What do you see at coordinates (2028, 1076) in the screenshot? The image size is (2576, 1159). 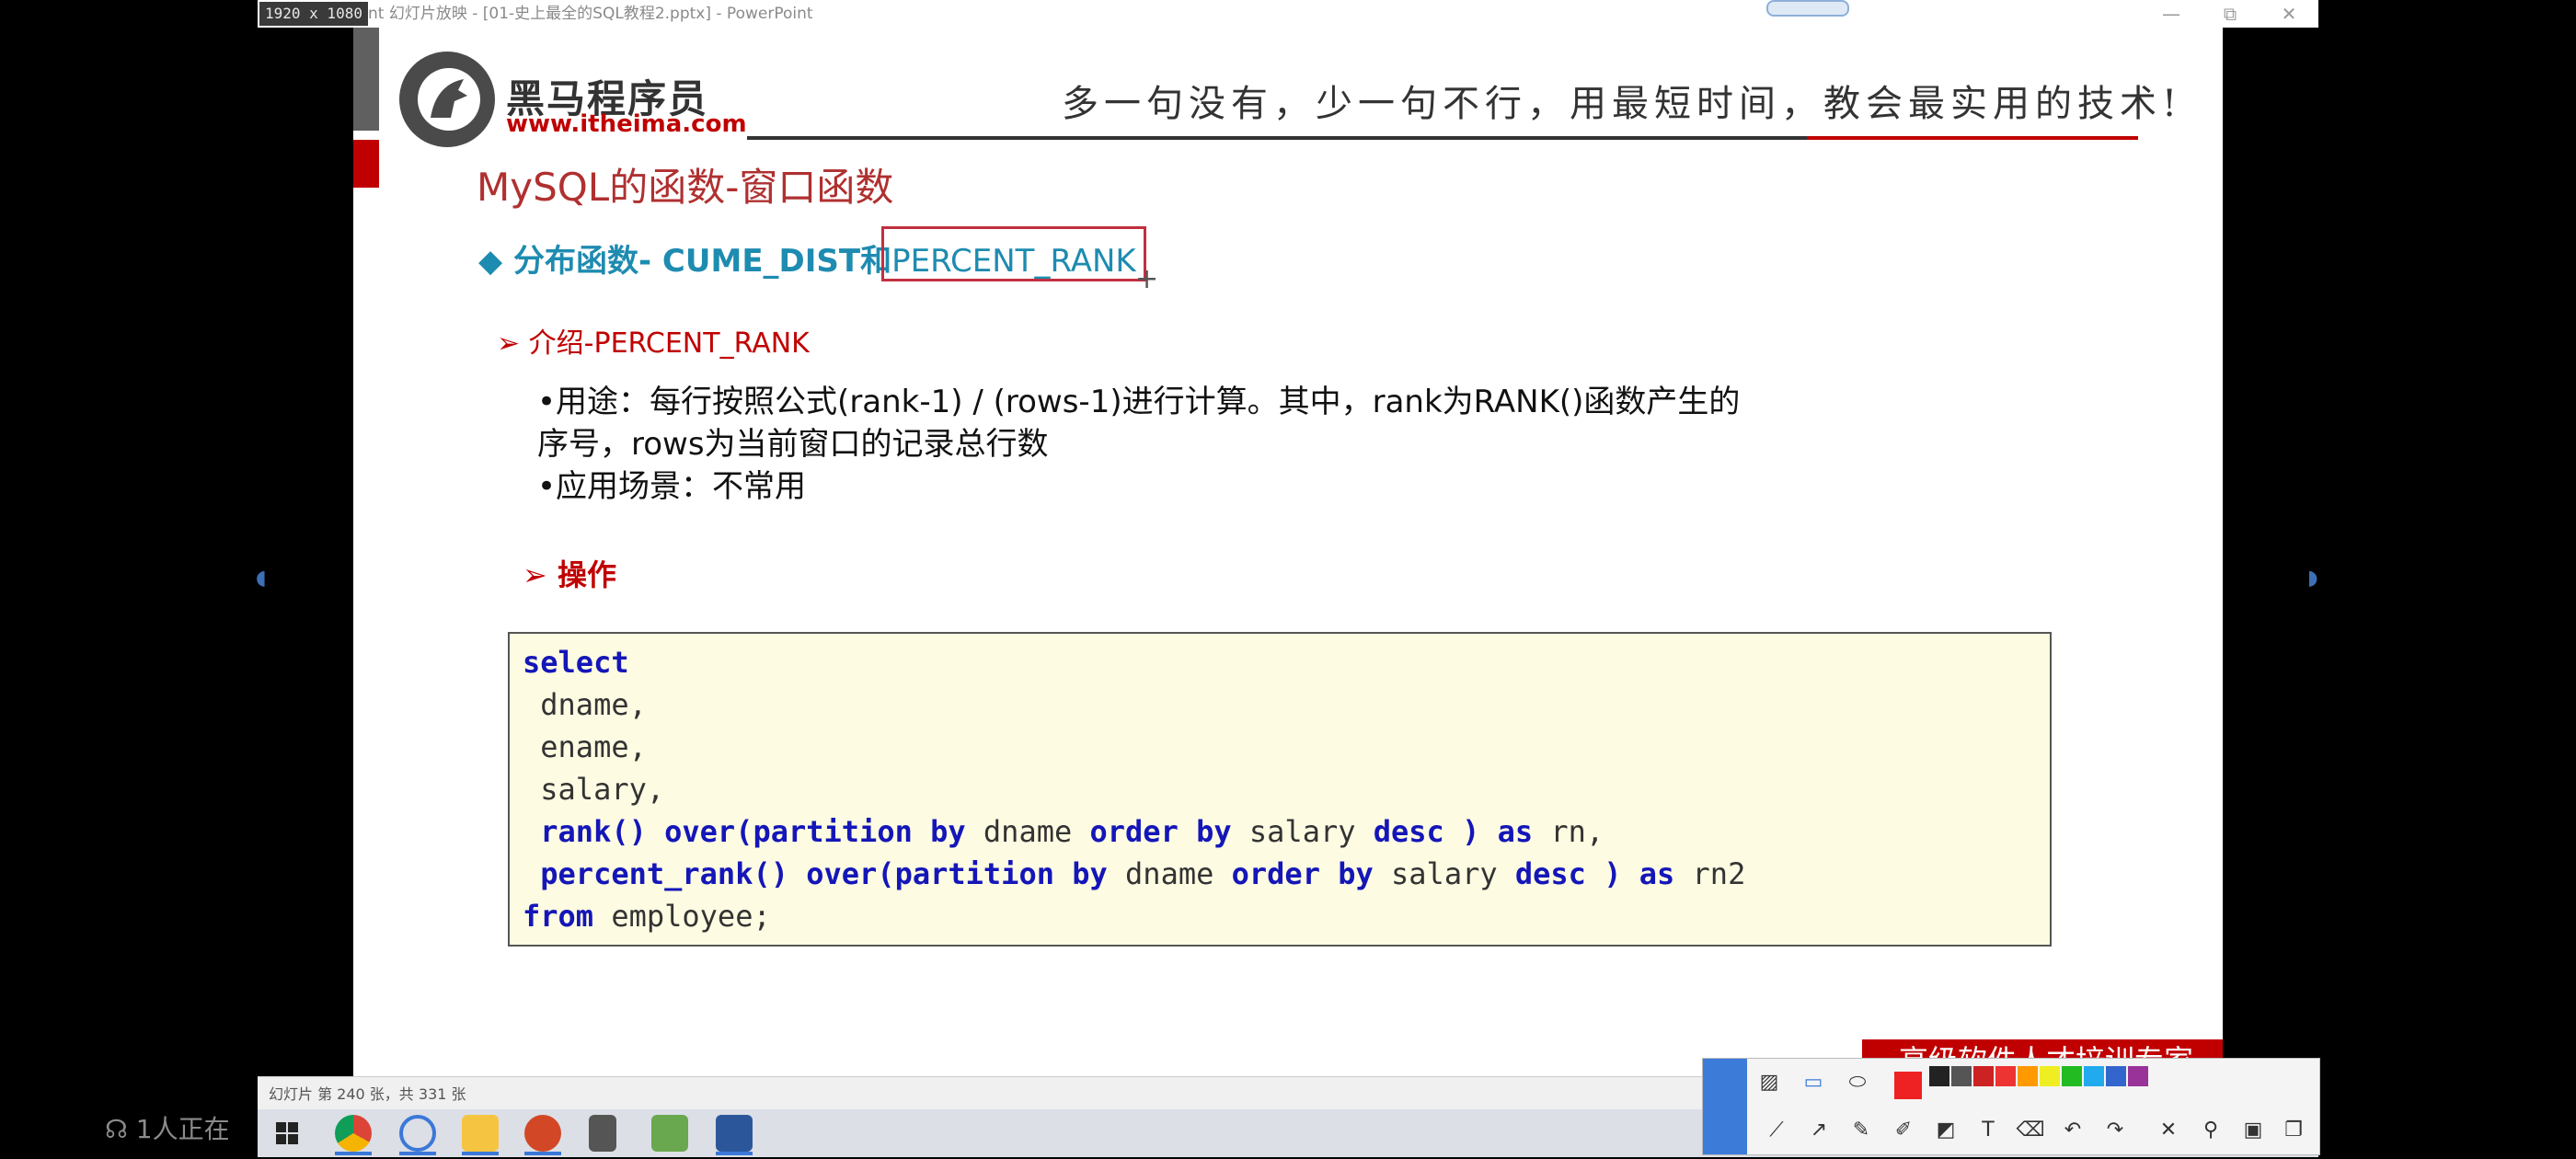 I see `color-swatch-orange` at bounding box center [2028, 1076].